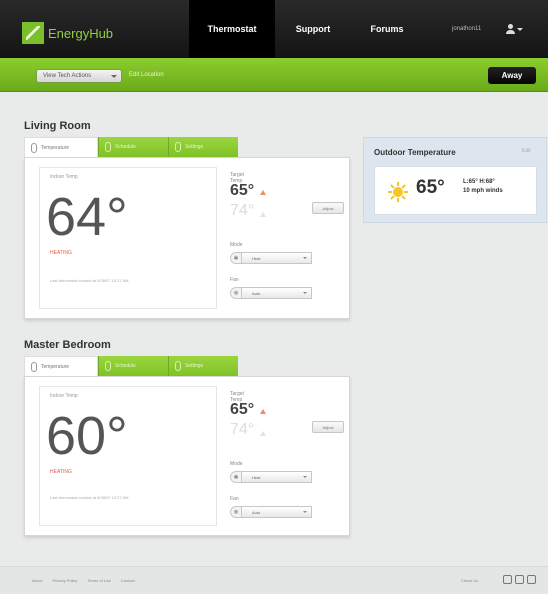 The height and width of the screenshot is (594, 548). I want to click on outdoor-wind: 10 mph winds, so click(483, 191).